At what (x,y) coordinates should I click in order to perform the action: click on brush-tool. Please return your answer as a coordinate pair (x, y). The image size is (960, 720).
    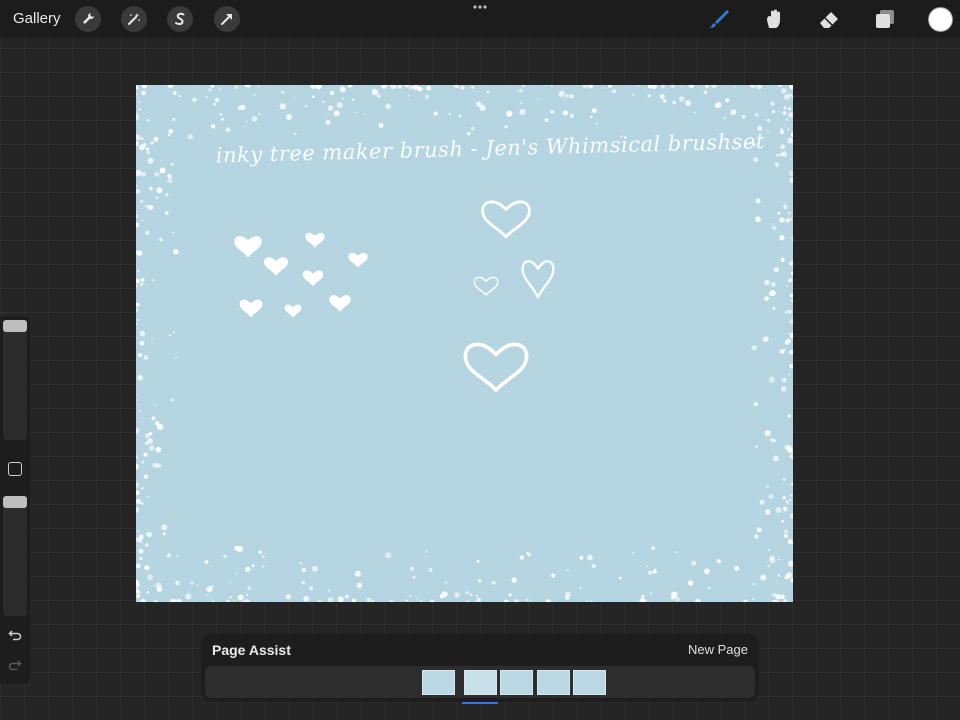
    Looking at the image, I should click on (719, 19).